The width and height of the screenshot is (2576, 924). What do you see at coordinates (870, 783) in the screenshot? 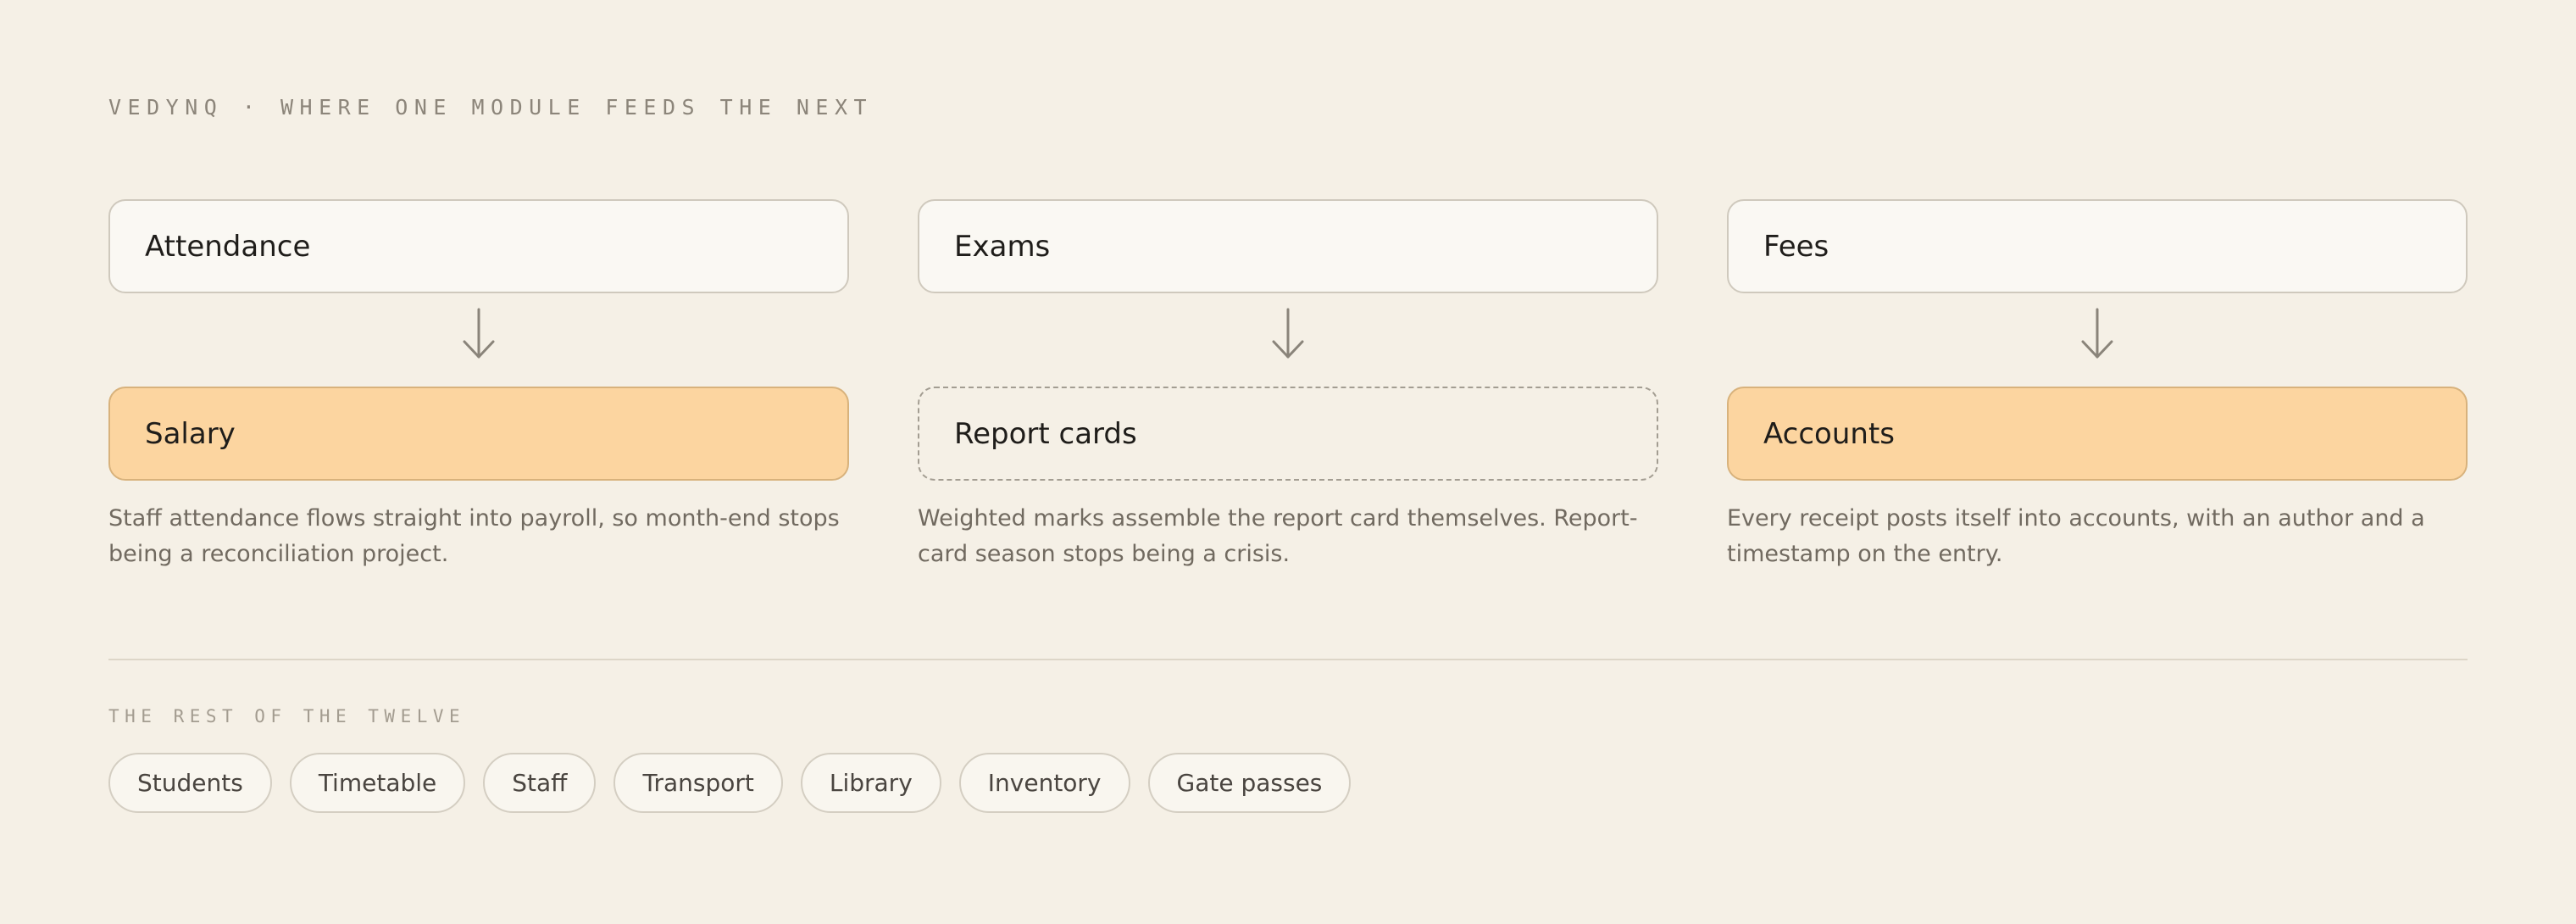
I see `module-chip-library: Library` at bounding box center [870, 783].